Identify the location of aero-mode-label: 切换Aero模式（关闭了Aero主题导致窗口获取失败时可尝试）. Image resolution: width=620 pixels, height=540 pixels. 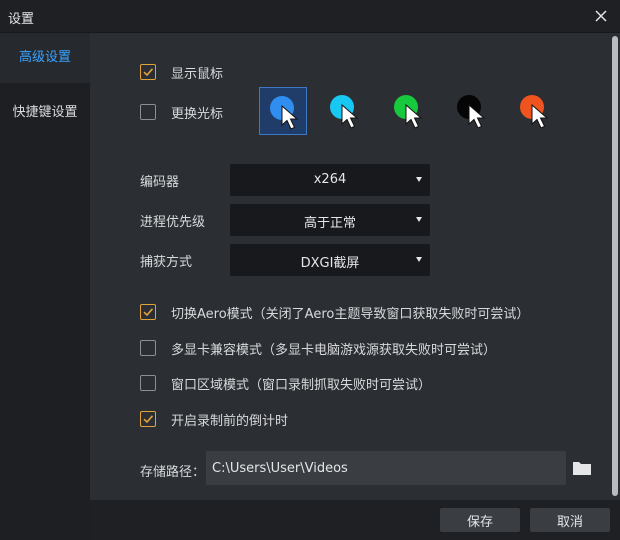
(350, 314).